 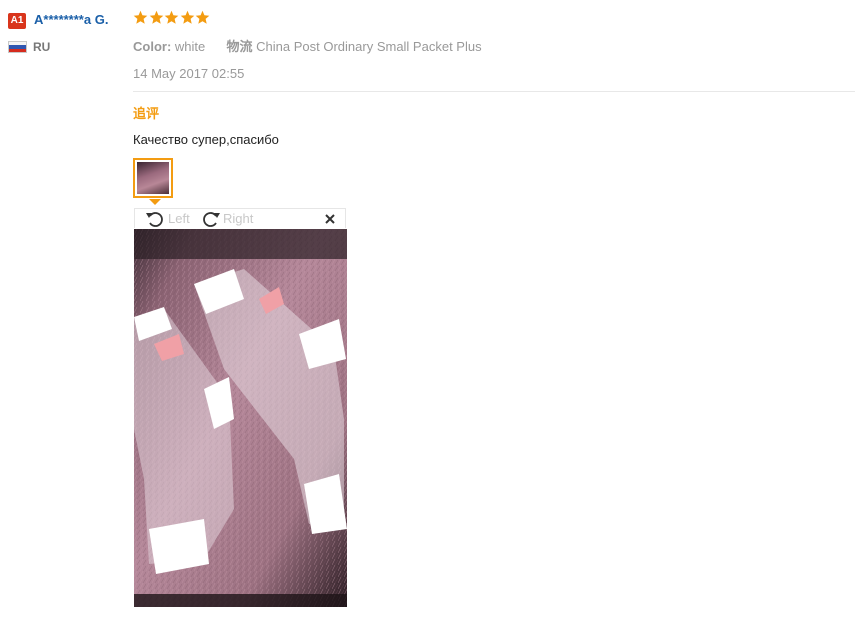 What do you see at coordinates (189, 73) in the screenshot?
I see `review-date: 14 May 2017 02:55` at bounding box center [189, 73].